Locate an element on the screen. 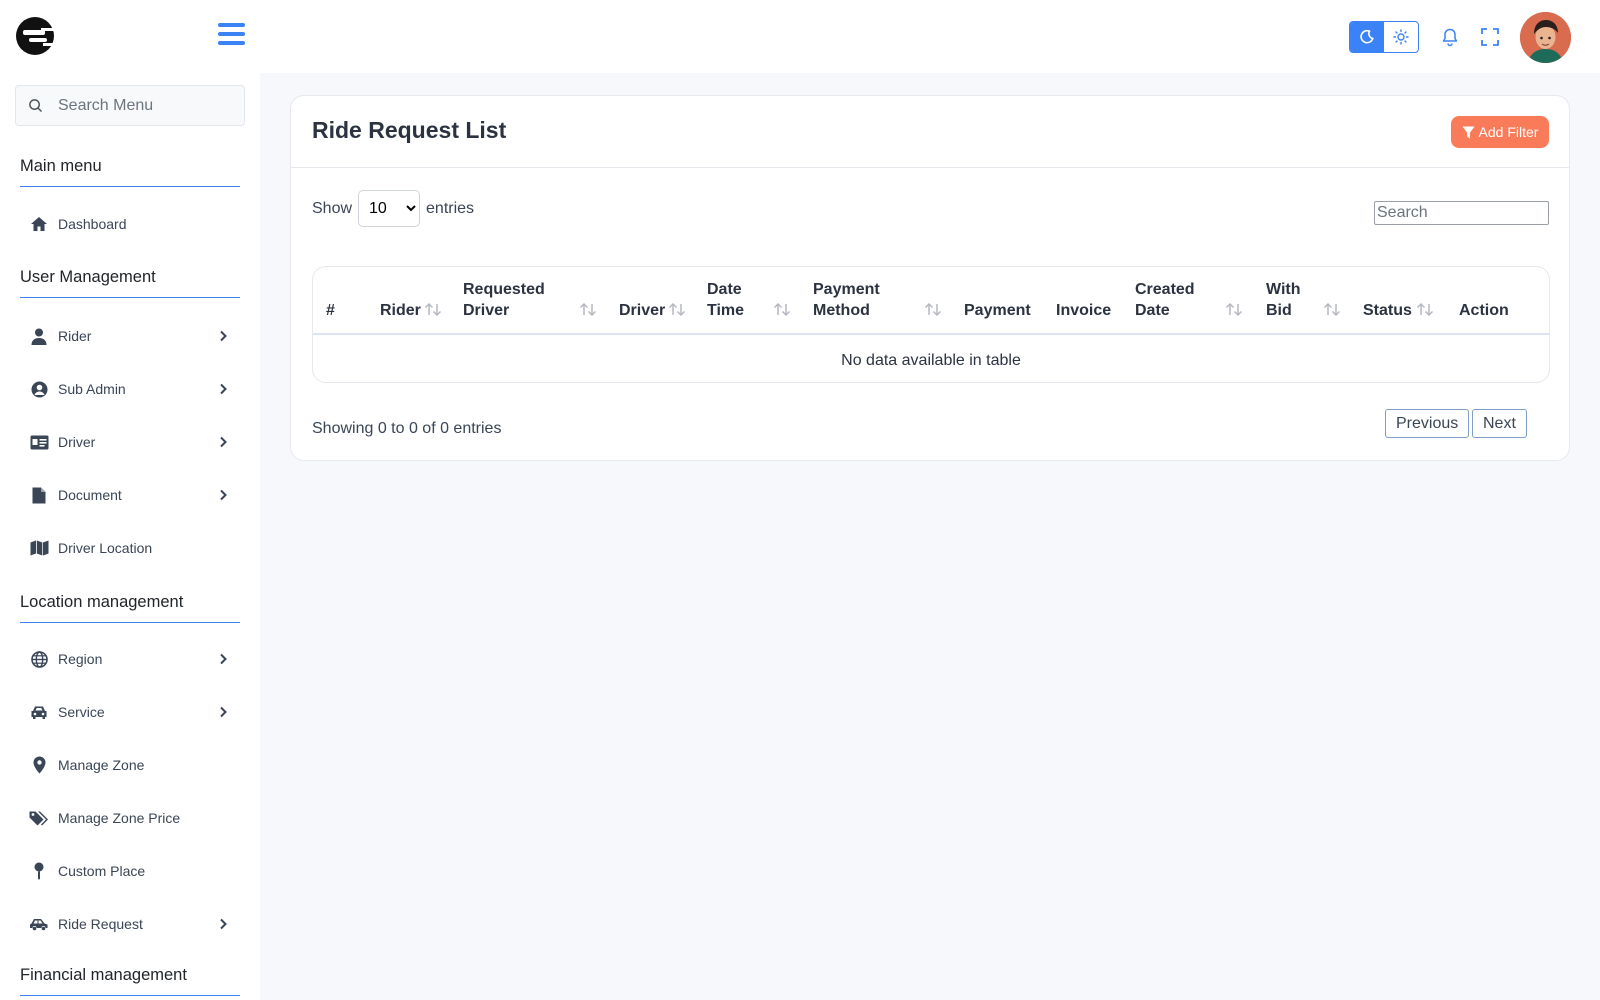 The image size is (1600, 1000). menu-search-box is located at coordinates (130, 105).